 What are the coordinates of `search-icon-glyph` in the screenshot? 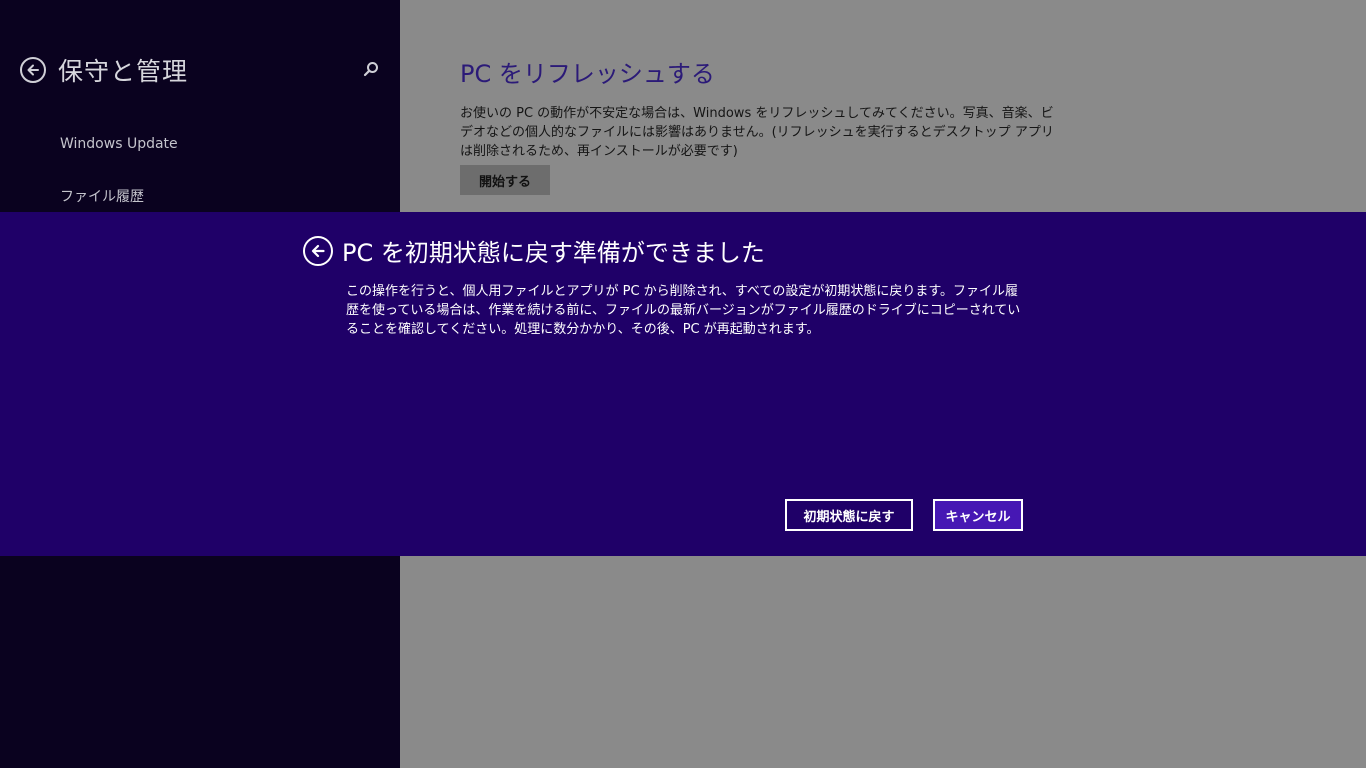 It's located at (370, 69).